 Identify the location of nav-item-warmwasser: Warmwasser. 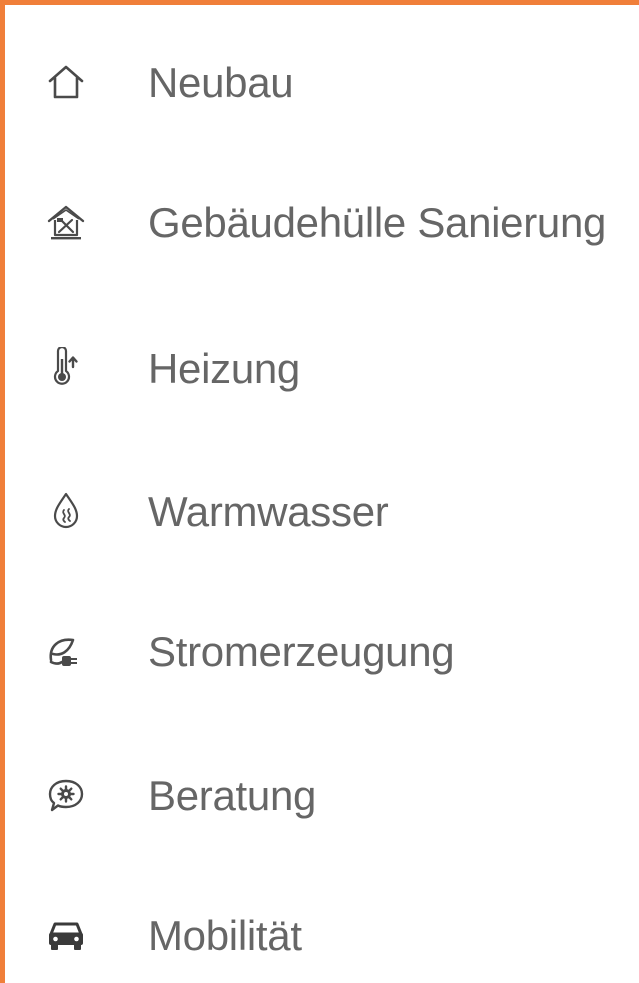
(322, 512).